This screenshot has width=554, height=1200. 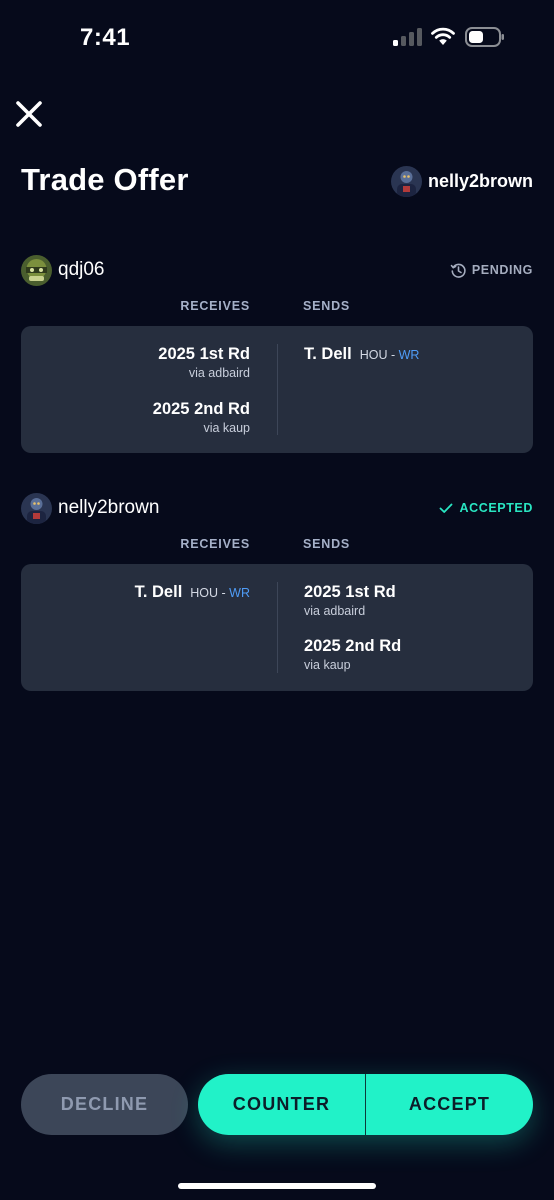 I want to click on decline-button: DECLINE, so click(x=104, y=1104).